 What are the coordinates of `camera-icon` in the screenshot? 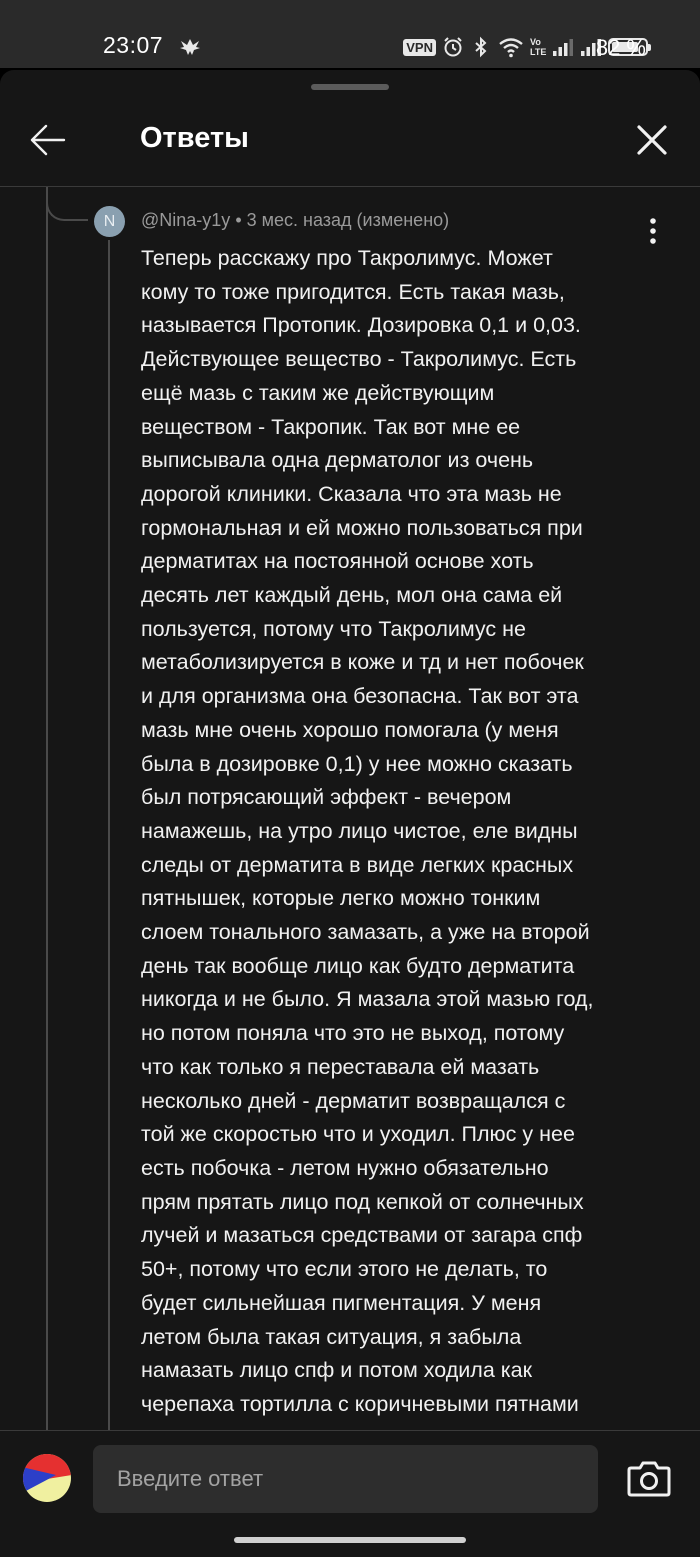 It's located at (649, 1479).